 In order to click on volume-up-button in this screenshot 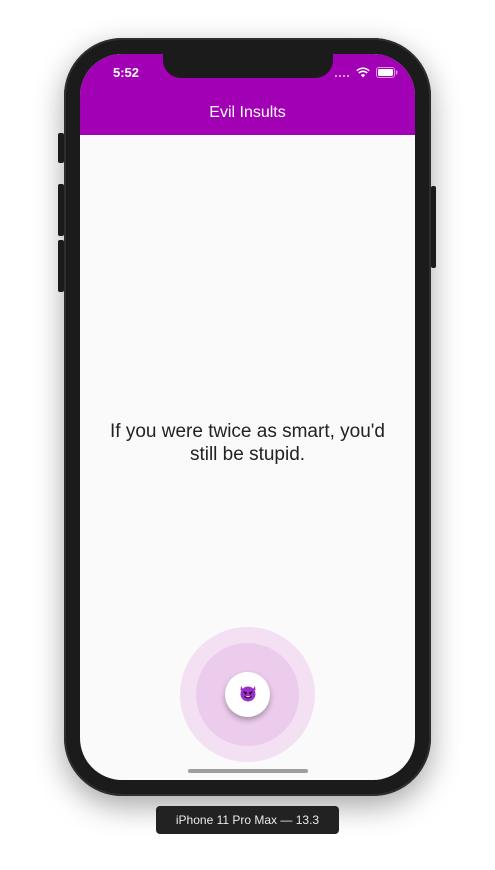, I will do `click(61, 210)`.